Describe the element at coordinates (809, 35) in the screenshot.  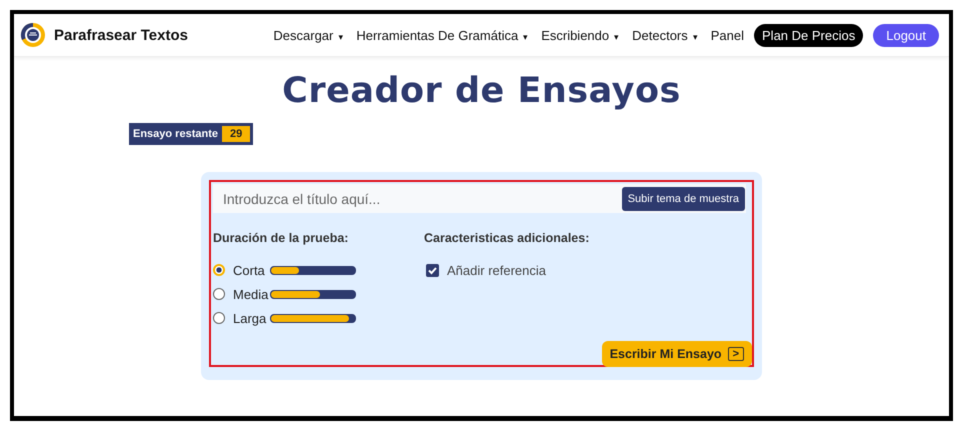
I see `pricing-button: Plan De Precios` at that location.